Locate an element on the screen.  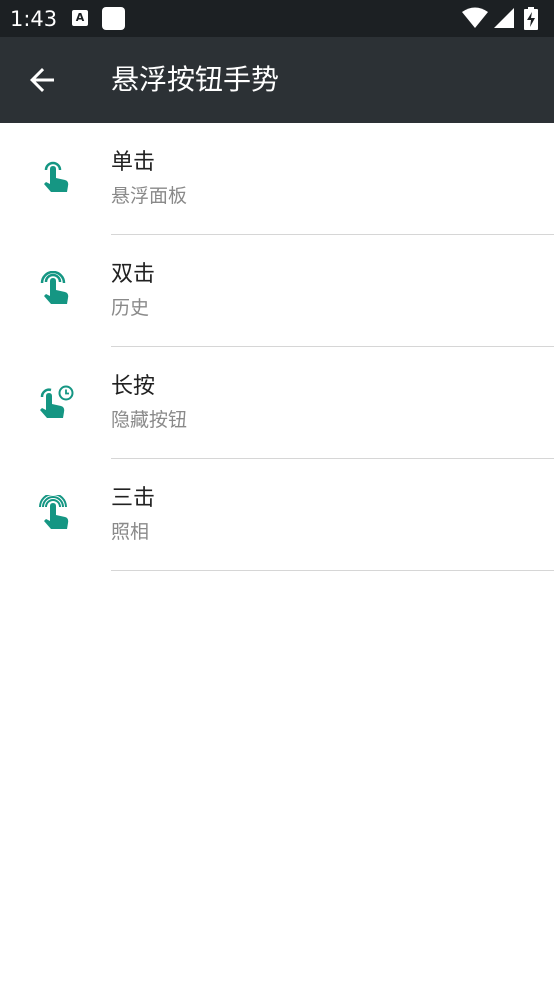
item-summary: 悬浮面板 is located at coordinates (149, 196).